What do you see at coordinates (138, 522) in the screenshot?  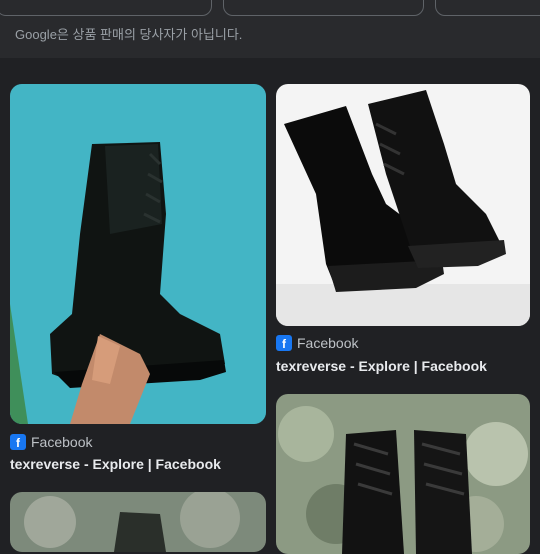 I see `result-image-boots-ground` at bounding box center [138, 522].